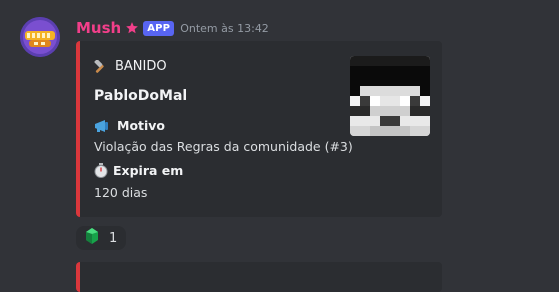 This screenshot has width=559, height=292. Describe the element at coordinates (98, 28) in the screenshot. I see `username: Mush` at that location.